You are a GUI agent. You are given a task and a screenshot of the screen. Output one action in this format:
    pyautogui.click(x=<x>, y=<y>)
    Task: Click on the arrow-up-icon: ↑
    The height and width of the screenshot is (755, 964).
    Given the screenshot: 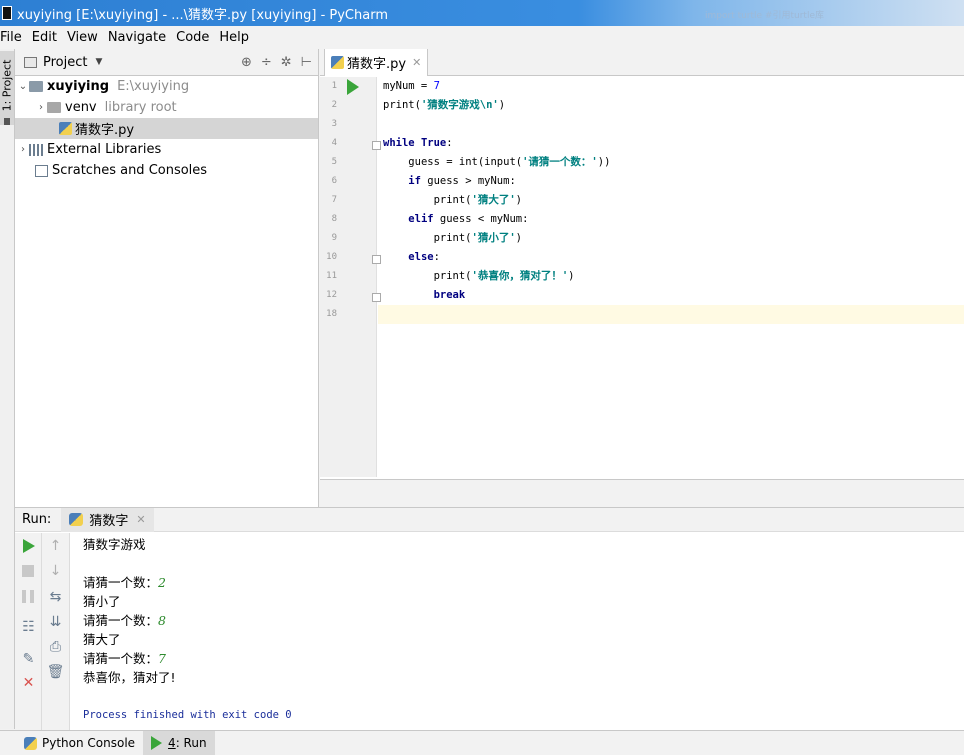 What is the action you would take?
    pyautogui.click(x=55, y=546)
    